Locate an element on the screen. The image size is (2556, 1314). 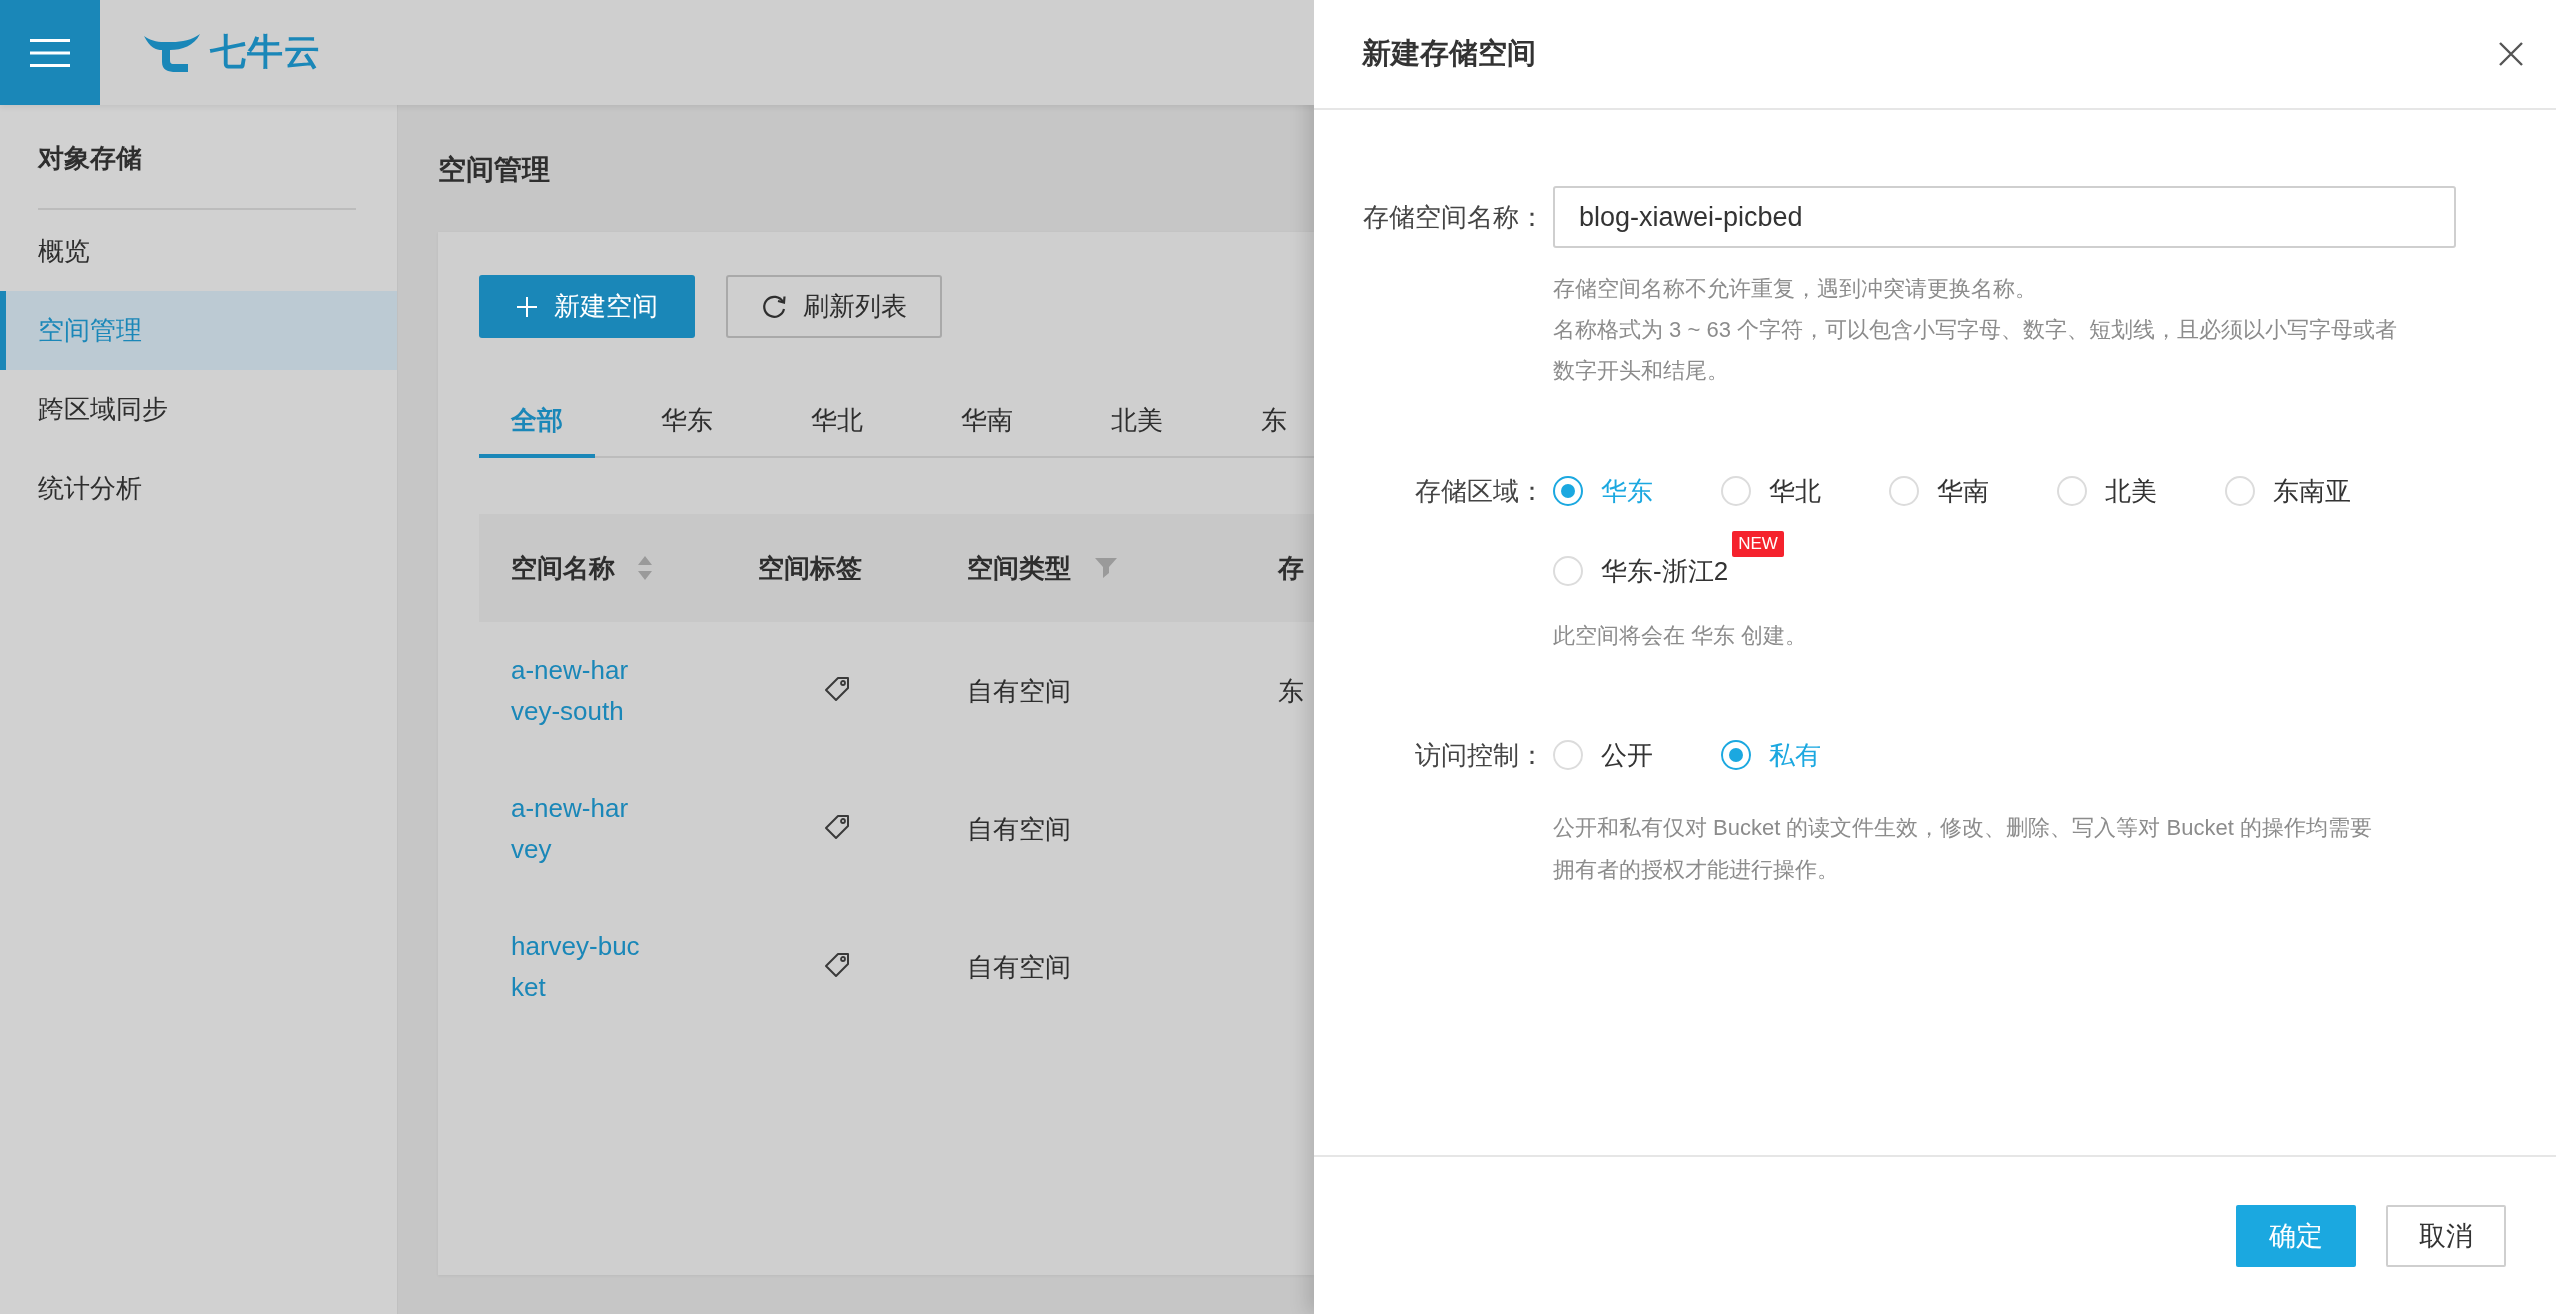
radio-option: 公开 is located at coordinates (1637, 755).